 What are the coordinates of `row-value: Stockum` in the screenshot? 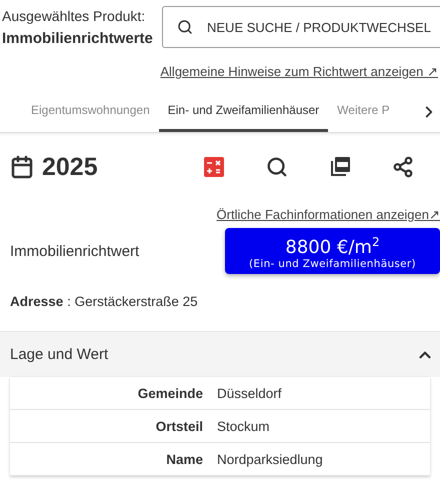 It's located at (244, 426).